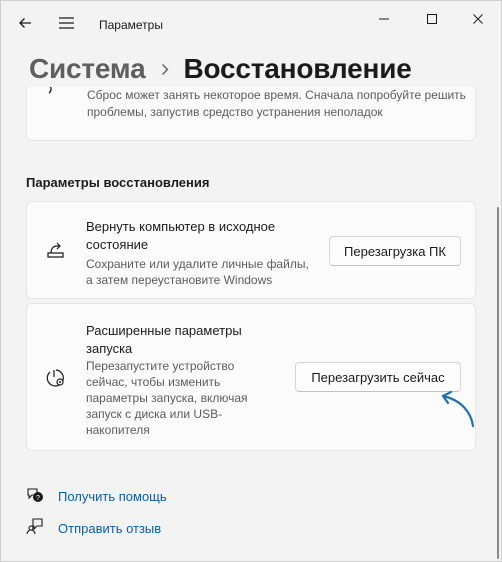 This screenshot has height=562, width=502. I want to click on app-title: Параметры, so click(131, 25).